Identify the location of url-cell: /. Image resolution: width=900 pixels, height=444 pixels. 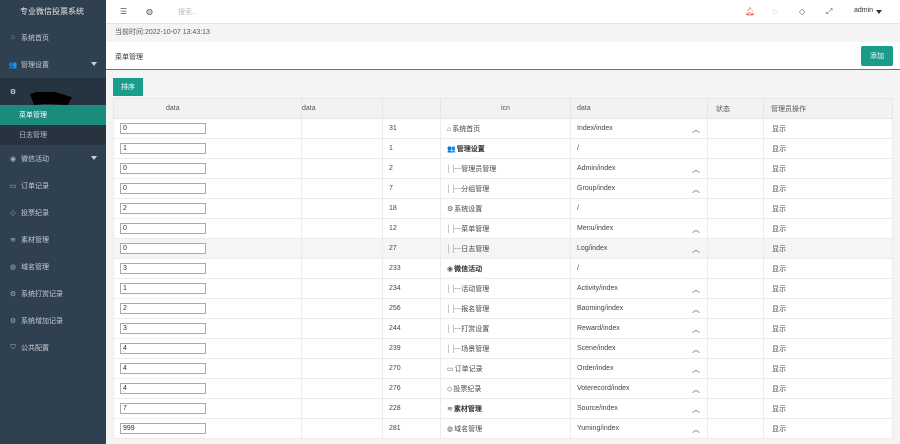
(639, 148).